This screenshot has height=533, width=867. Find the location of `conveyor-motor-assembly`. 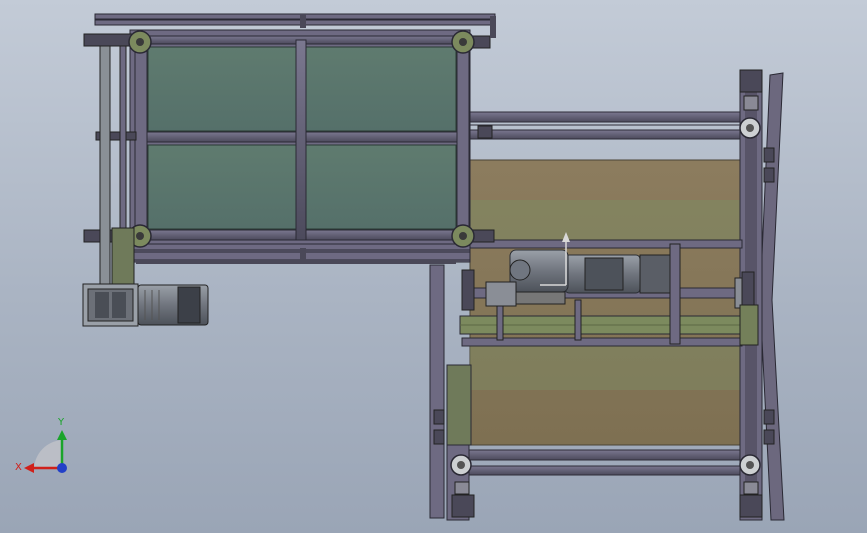

conveyor-motor-assembly is located at coordinates (145, 305).